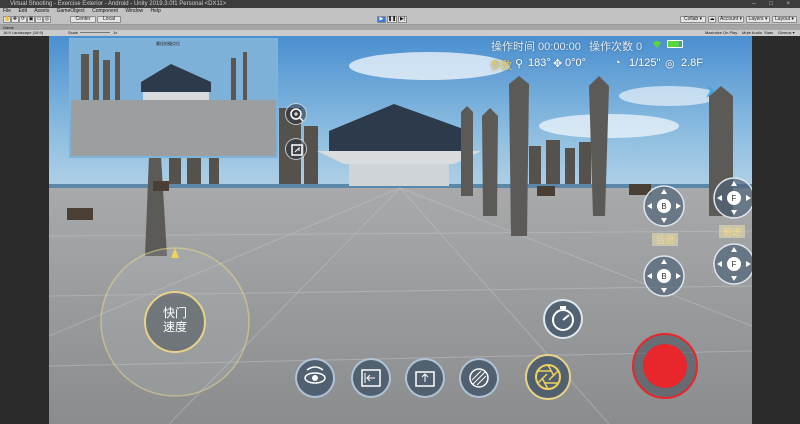 The width and height of the screenshot is (800, 424). I want to click on move-back-pad: B, so click(664, 206).